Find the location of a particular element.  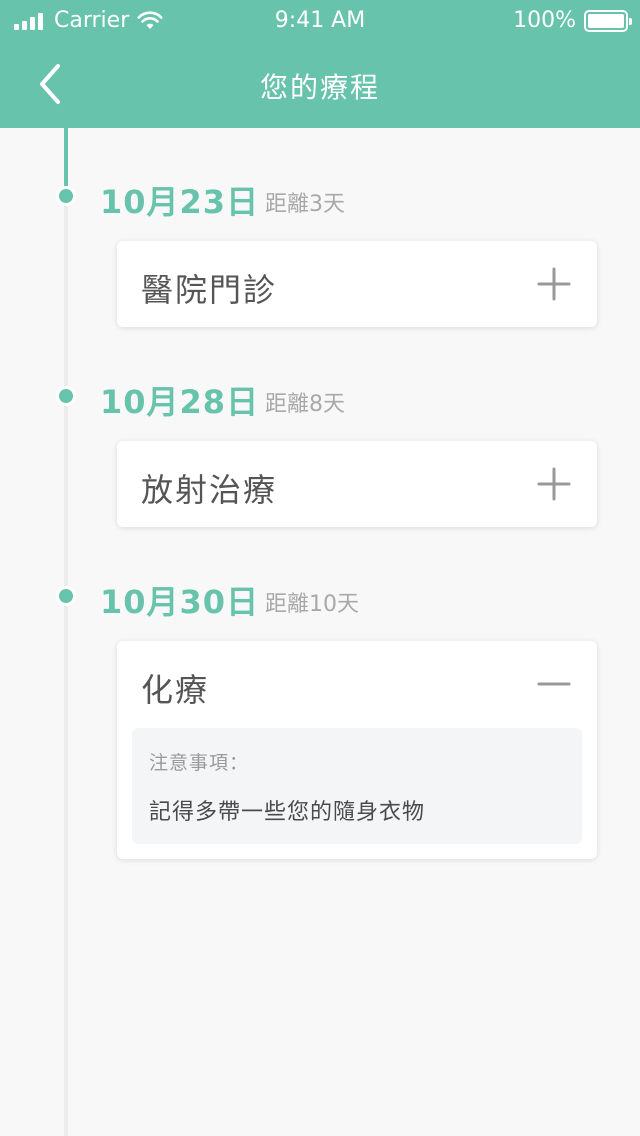

entry-distance: 距離3天 is located at coordinates (305, 204).